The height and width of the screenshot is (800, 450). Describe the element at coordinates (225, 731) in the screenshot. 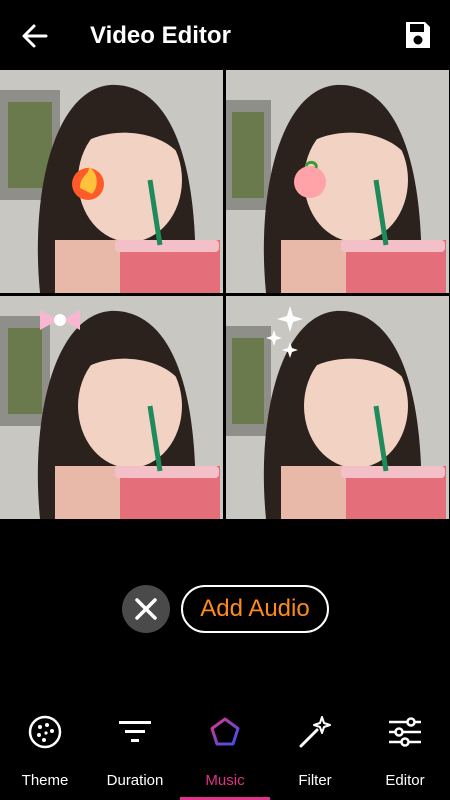

I see `music-pentagon-icon` at that location.